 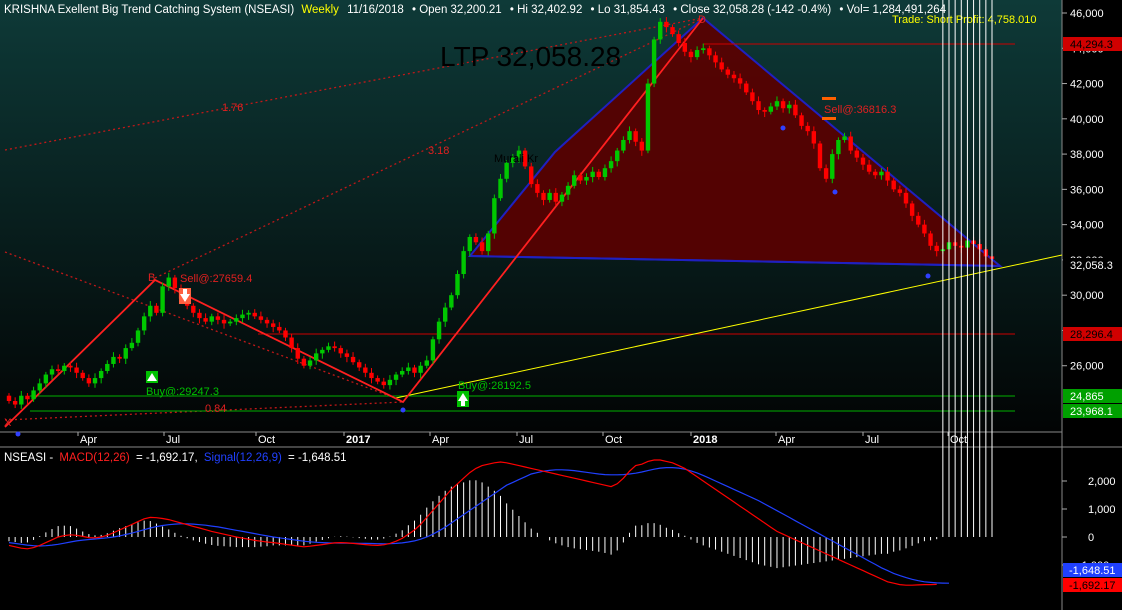 I want to click on macd-value: = -1,692.17,, so click(x=167, y=458).